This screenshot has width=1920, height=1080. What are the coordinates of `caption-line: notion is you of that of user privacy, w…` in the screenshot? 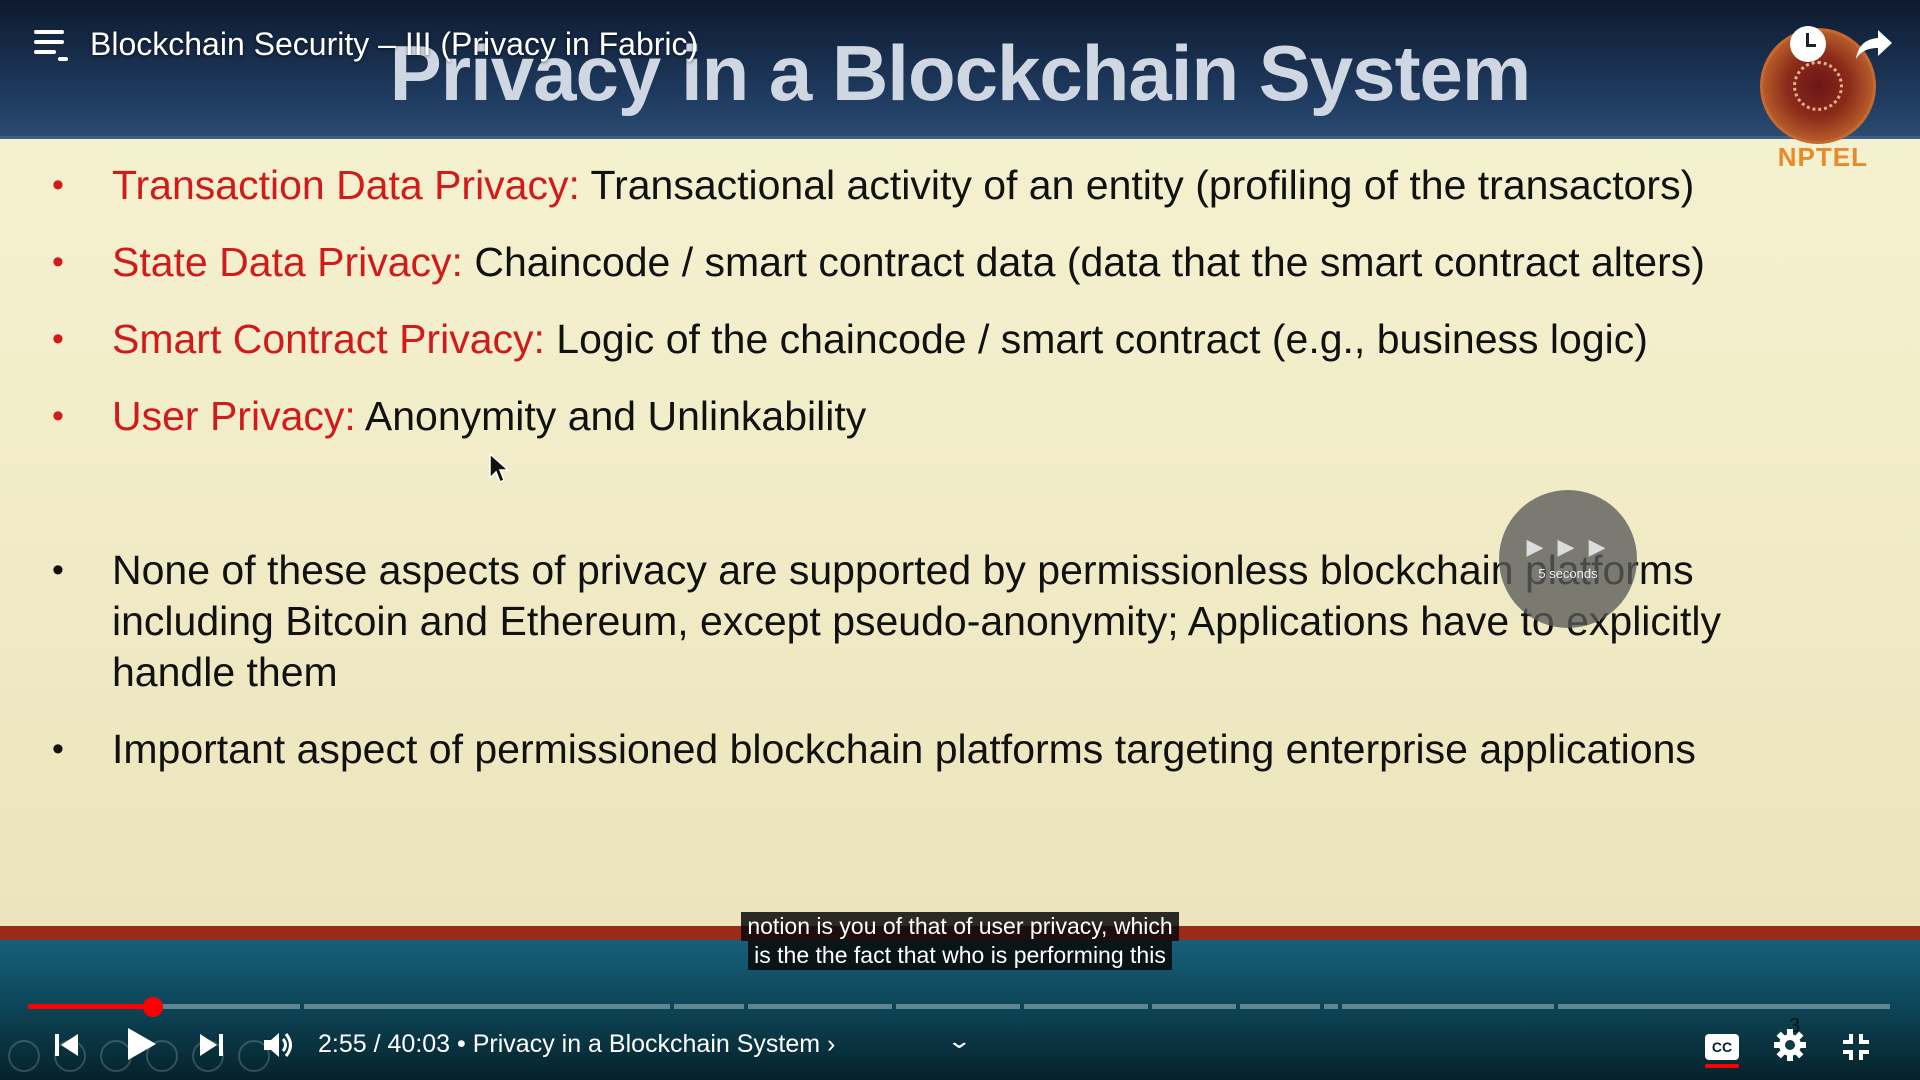 It's located at (960, 926).